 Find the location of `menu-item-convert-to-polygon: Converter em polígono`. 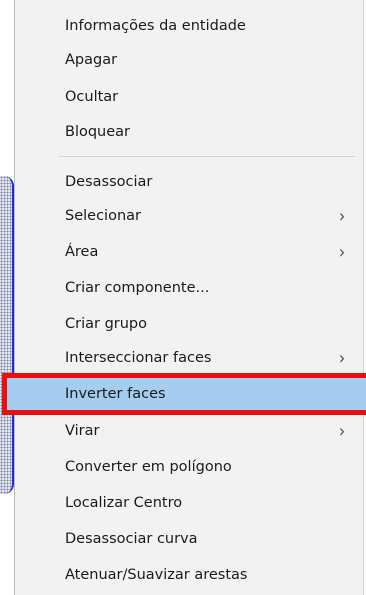

menu-item-convert-to-polygon: Converter em polígono is located at coordinates (189, 467).